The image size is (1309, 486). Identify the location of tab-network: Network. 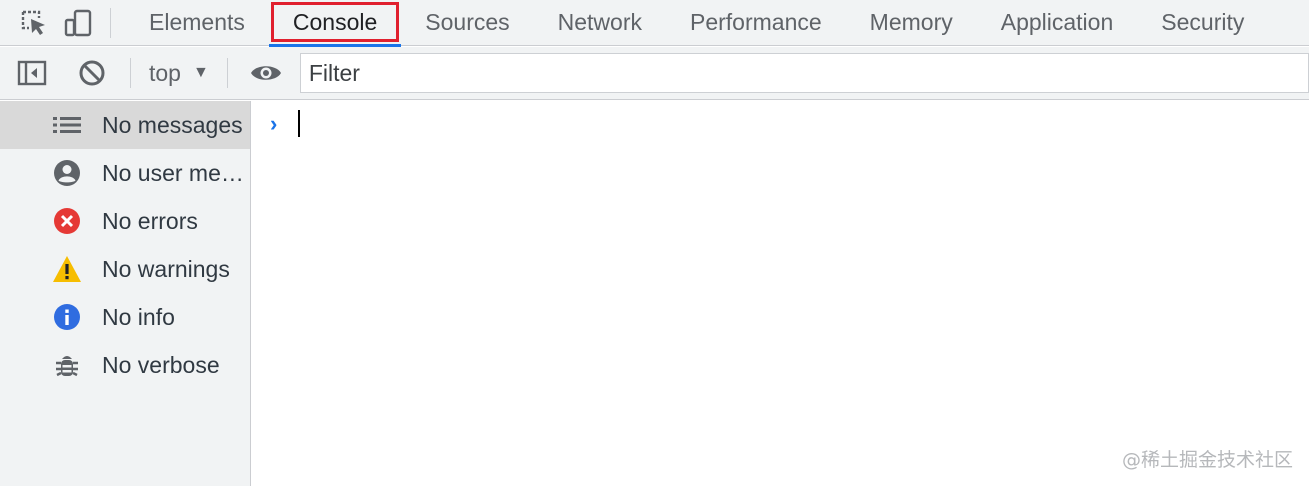
(600, 23).